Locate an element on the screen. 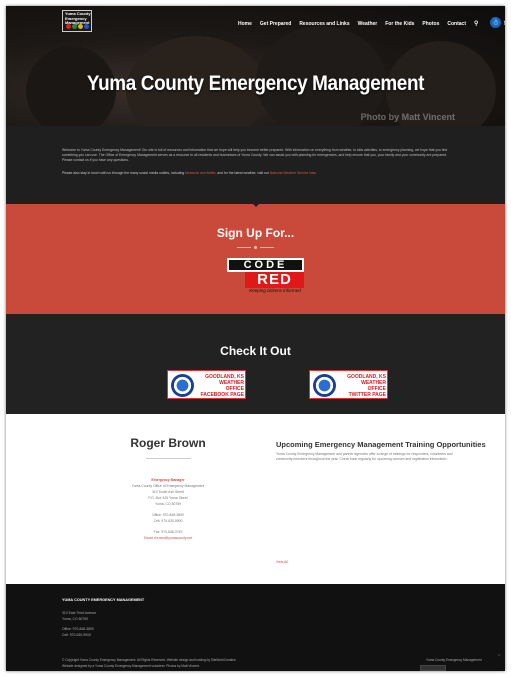 The height and width of the screenshot is (677, 511). logo-icons is located at coordinates (77, 26).